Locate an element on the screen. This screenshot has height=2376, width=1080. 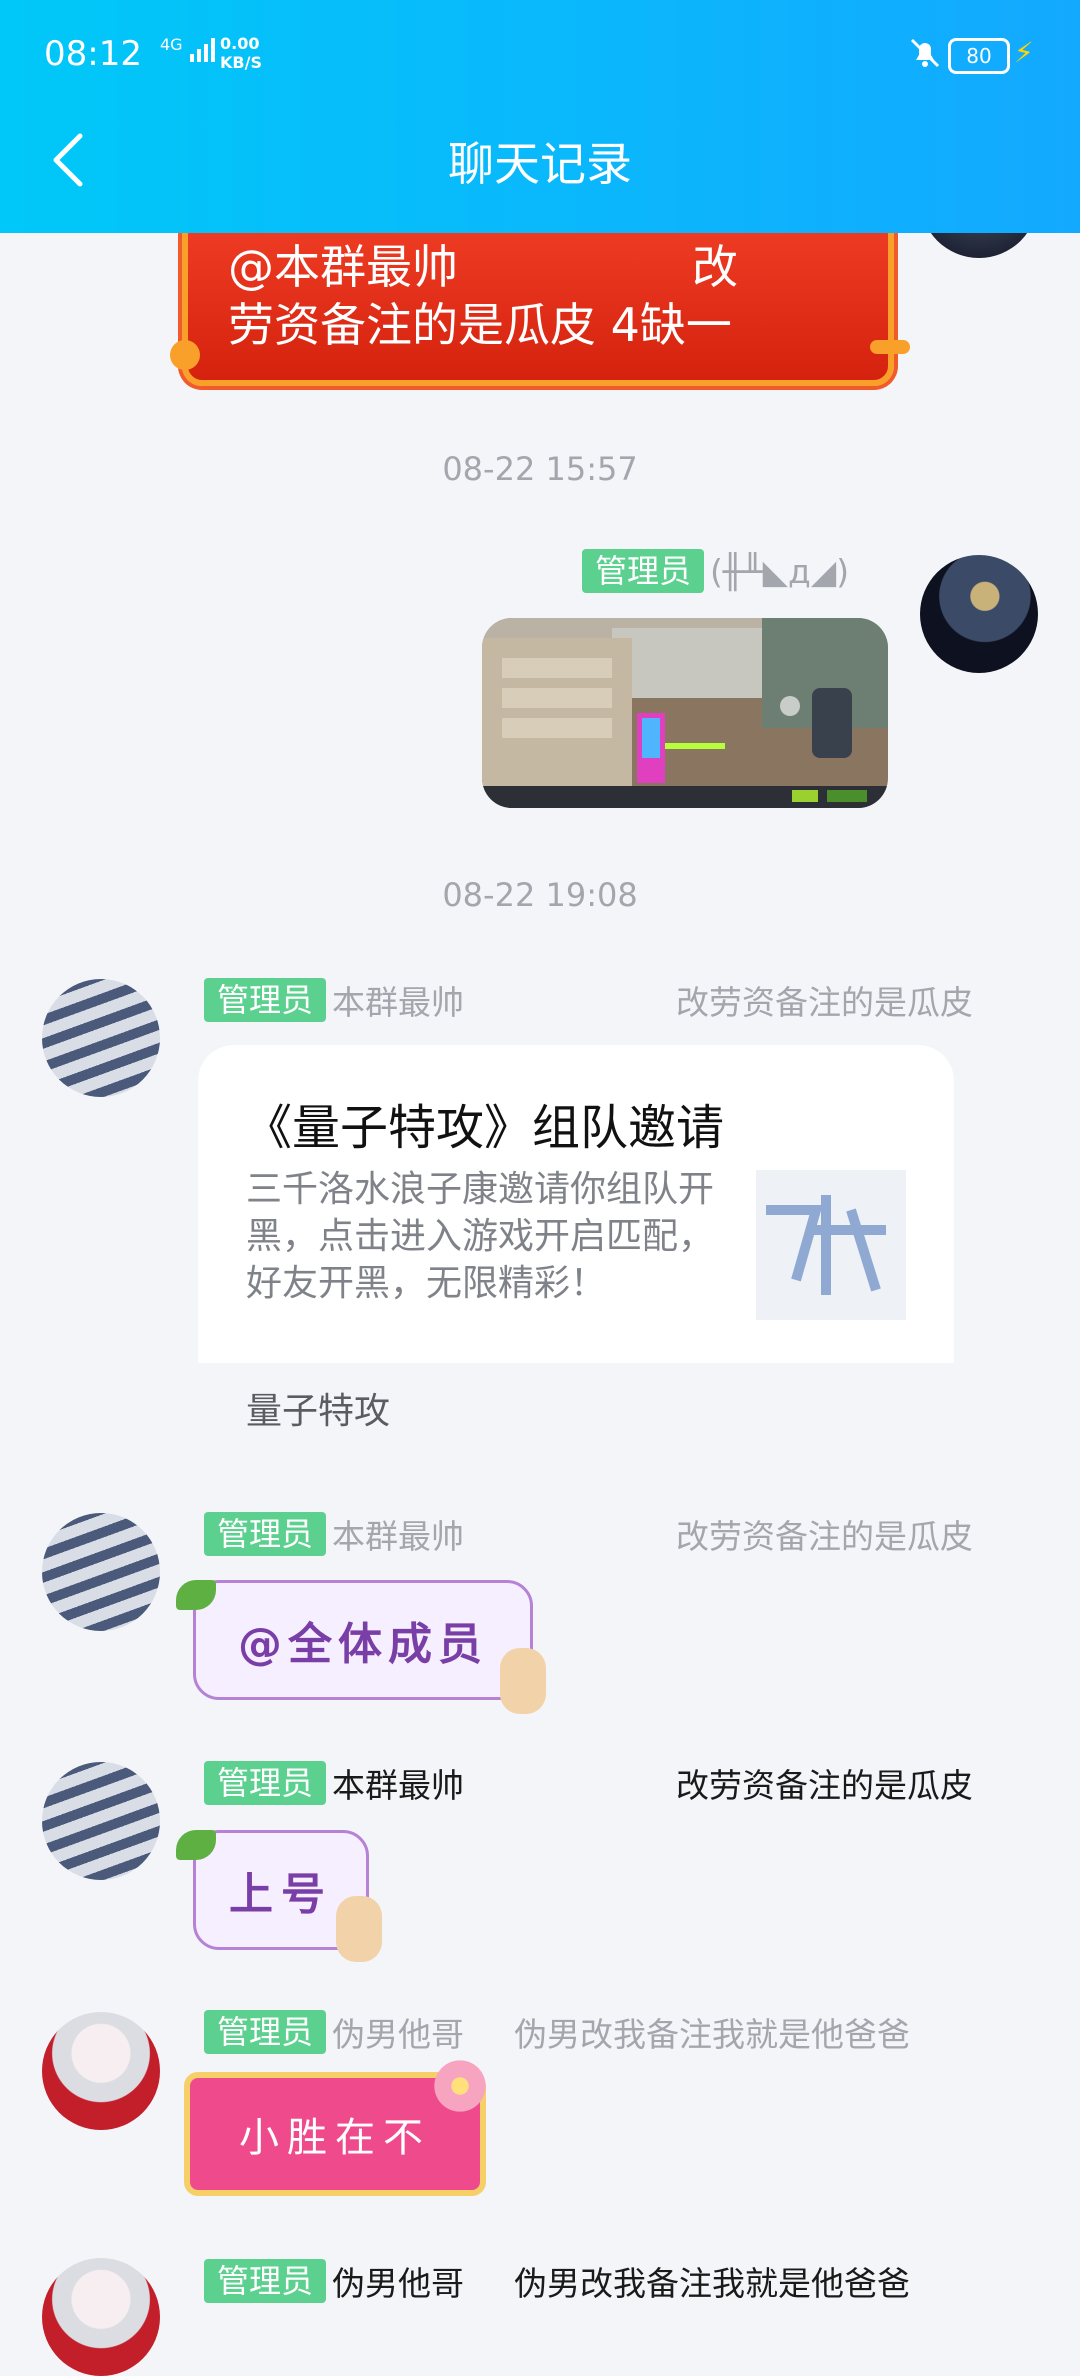
speed-value: 0.00 is located at coordinates (240, 43).